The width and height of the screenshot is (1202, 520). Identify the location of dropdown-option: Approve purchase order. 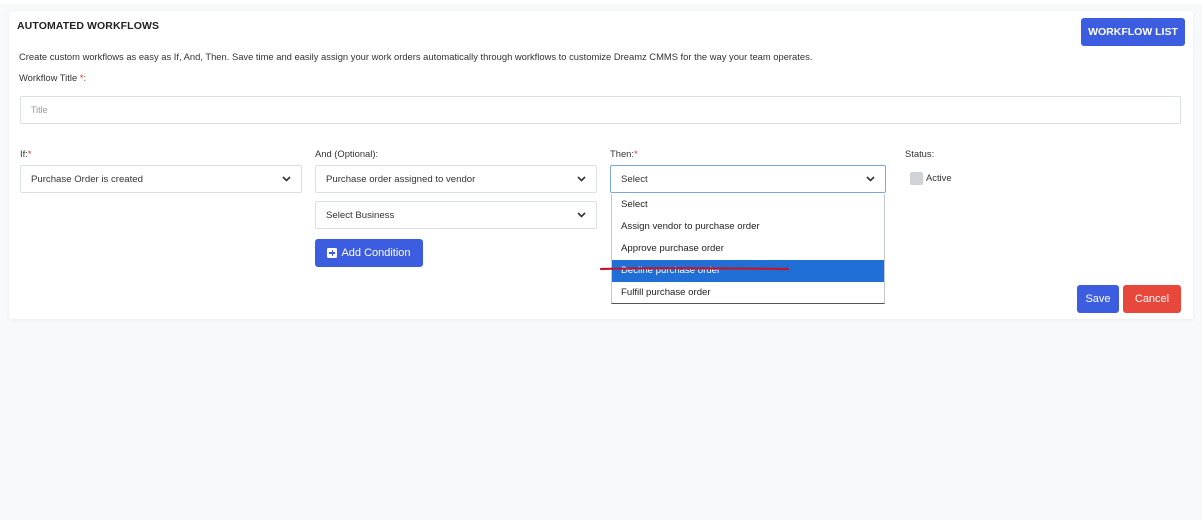
(748, 249).